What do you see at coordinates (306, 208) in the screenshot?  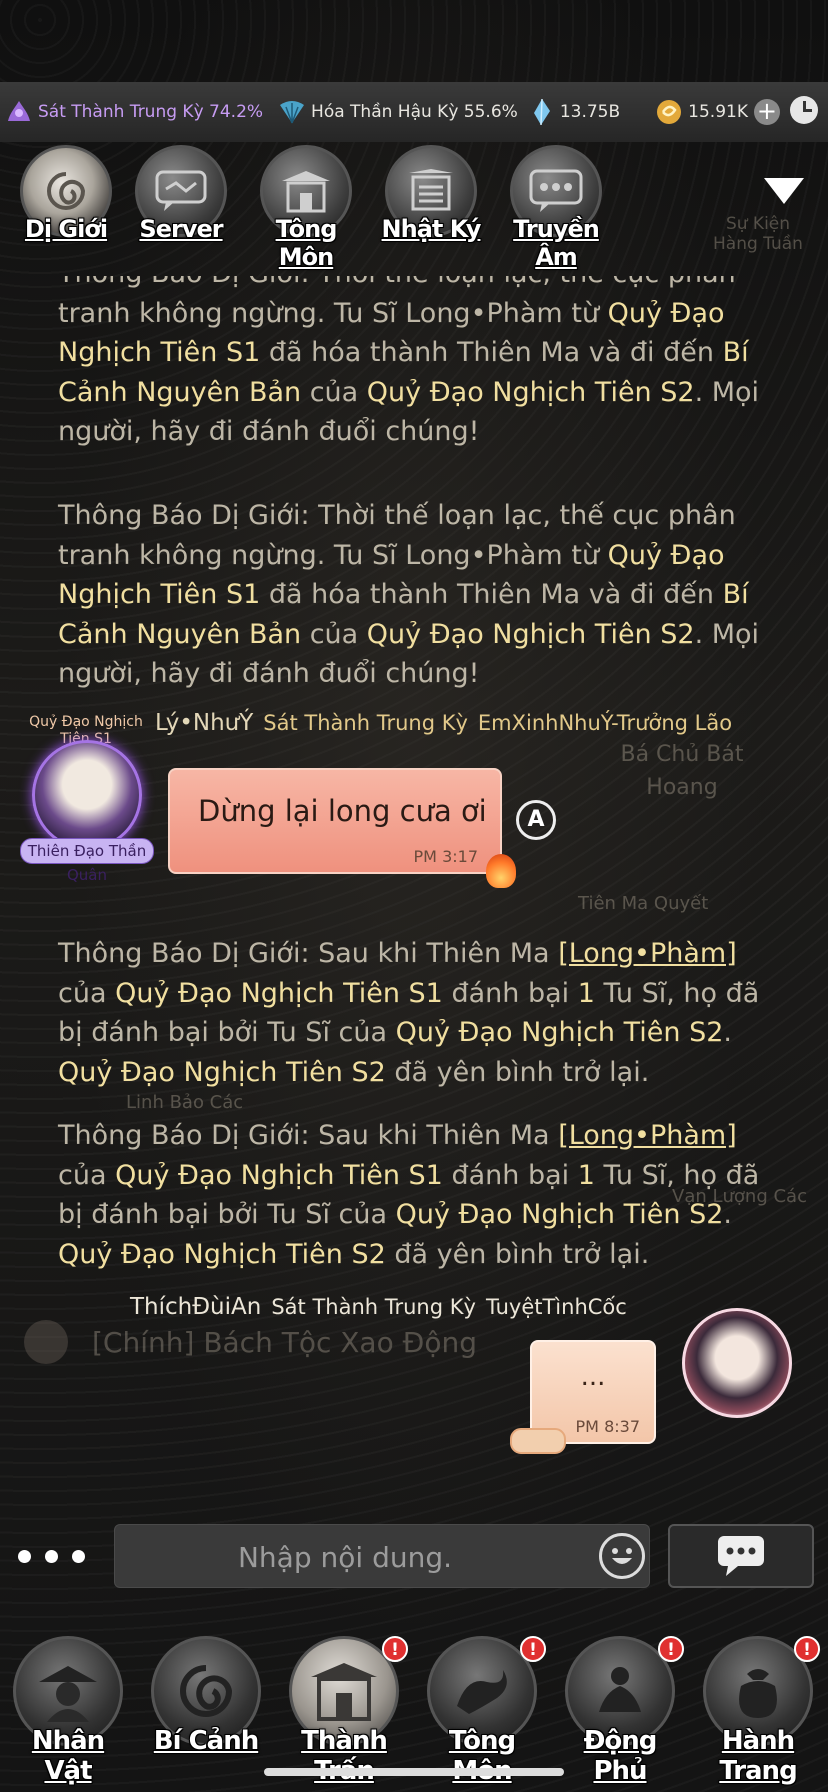 I see `tab-tong-mon: Tông Môn` at bounding box center [306, 208].